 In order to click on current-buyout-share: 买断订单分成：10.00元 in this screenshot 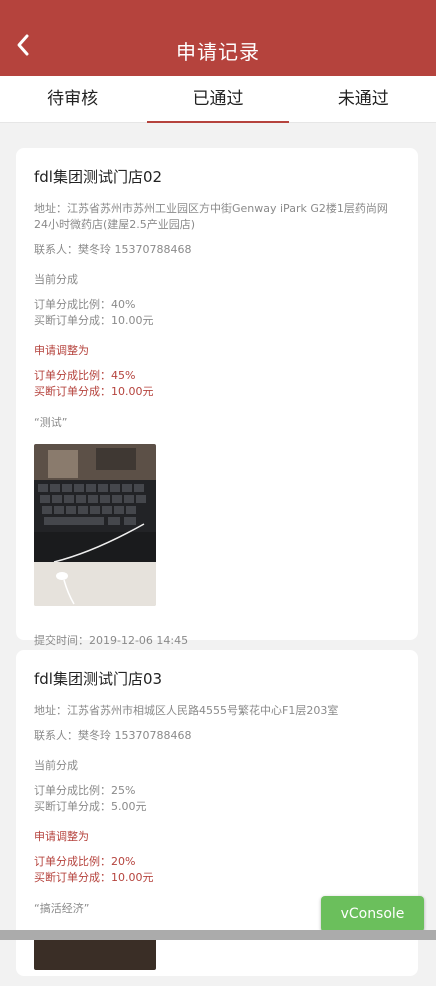, I will do `click(94, 320)`.